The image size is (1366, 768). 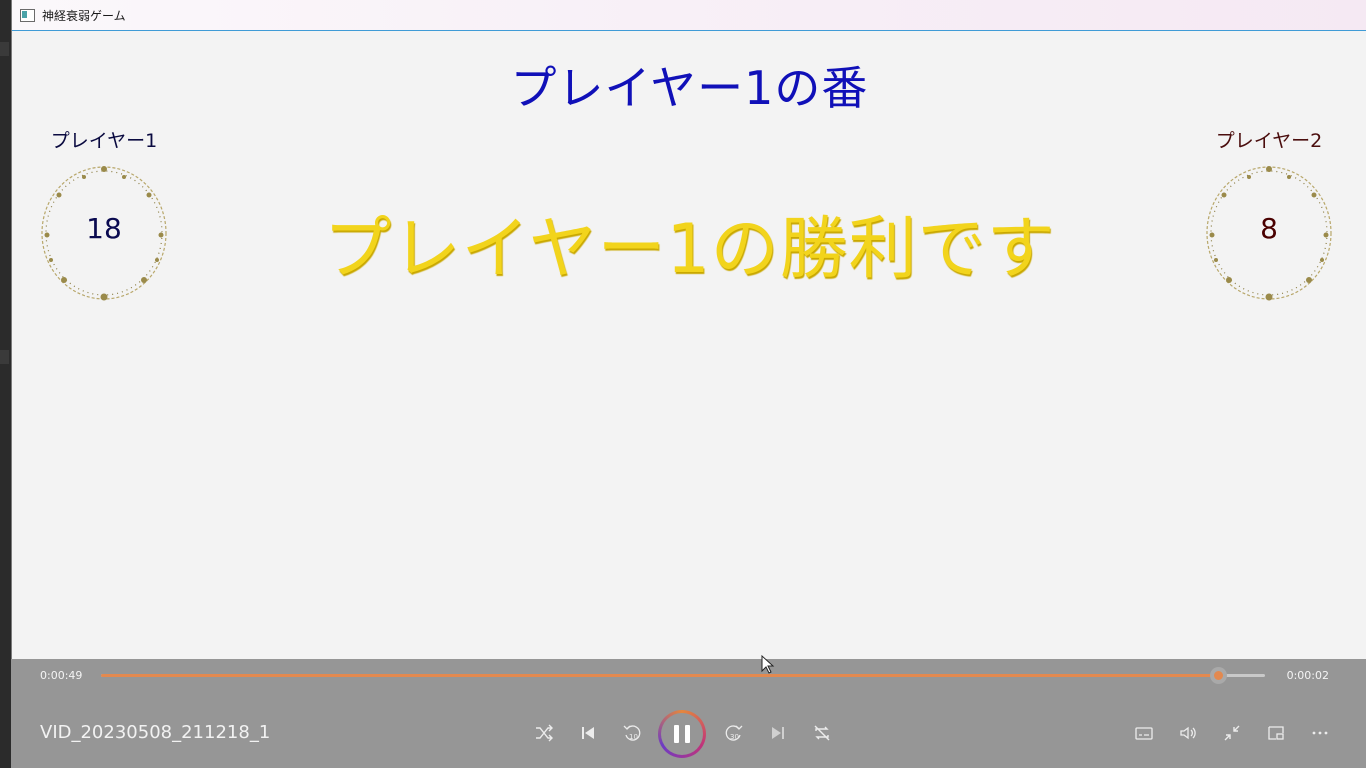 I want to click on shuffle-button, so click(x=544, y=733).